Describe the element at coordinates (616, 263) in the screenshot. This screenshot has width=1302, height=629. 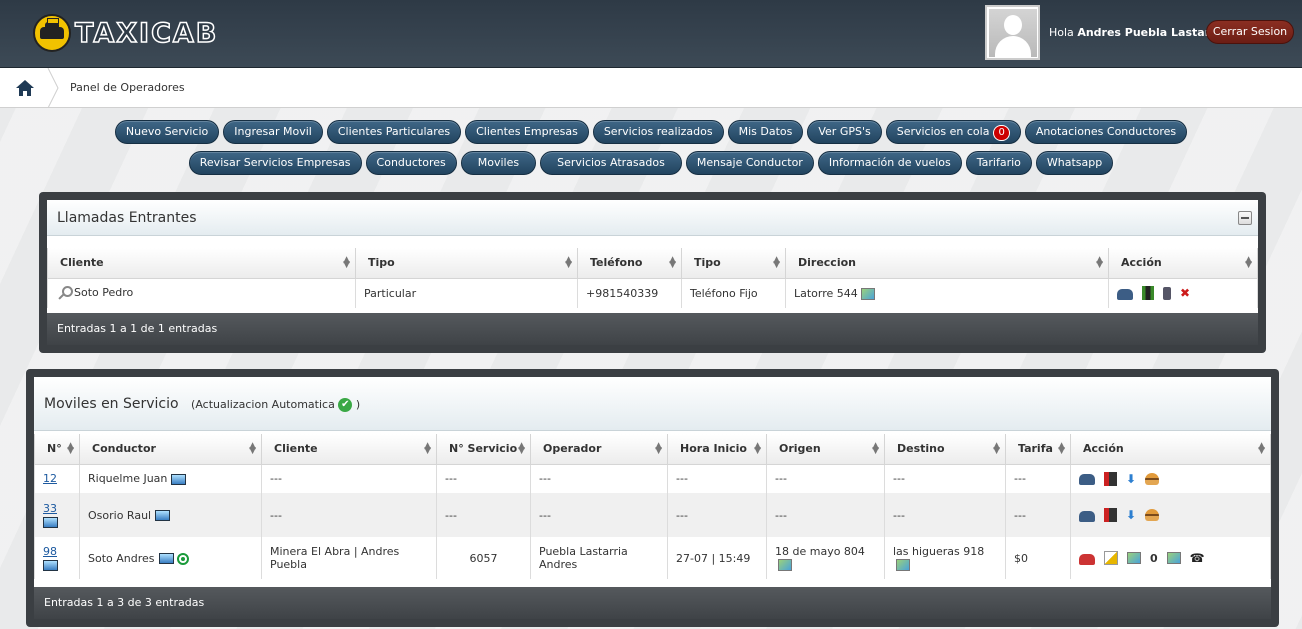
I see `col-label: Teléfono` at that location.